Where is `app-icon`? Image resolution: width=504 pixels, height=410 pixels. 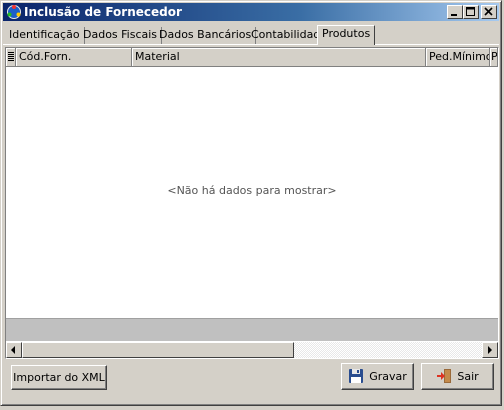
app-icon is located at coordinates (14, 12).